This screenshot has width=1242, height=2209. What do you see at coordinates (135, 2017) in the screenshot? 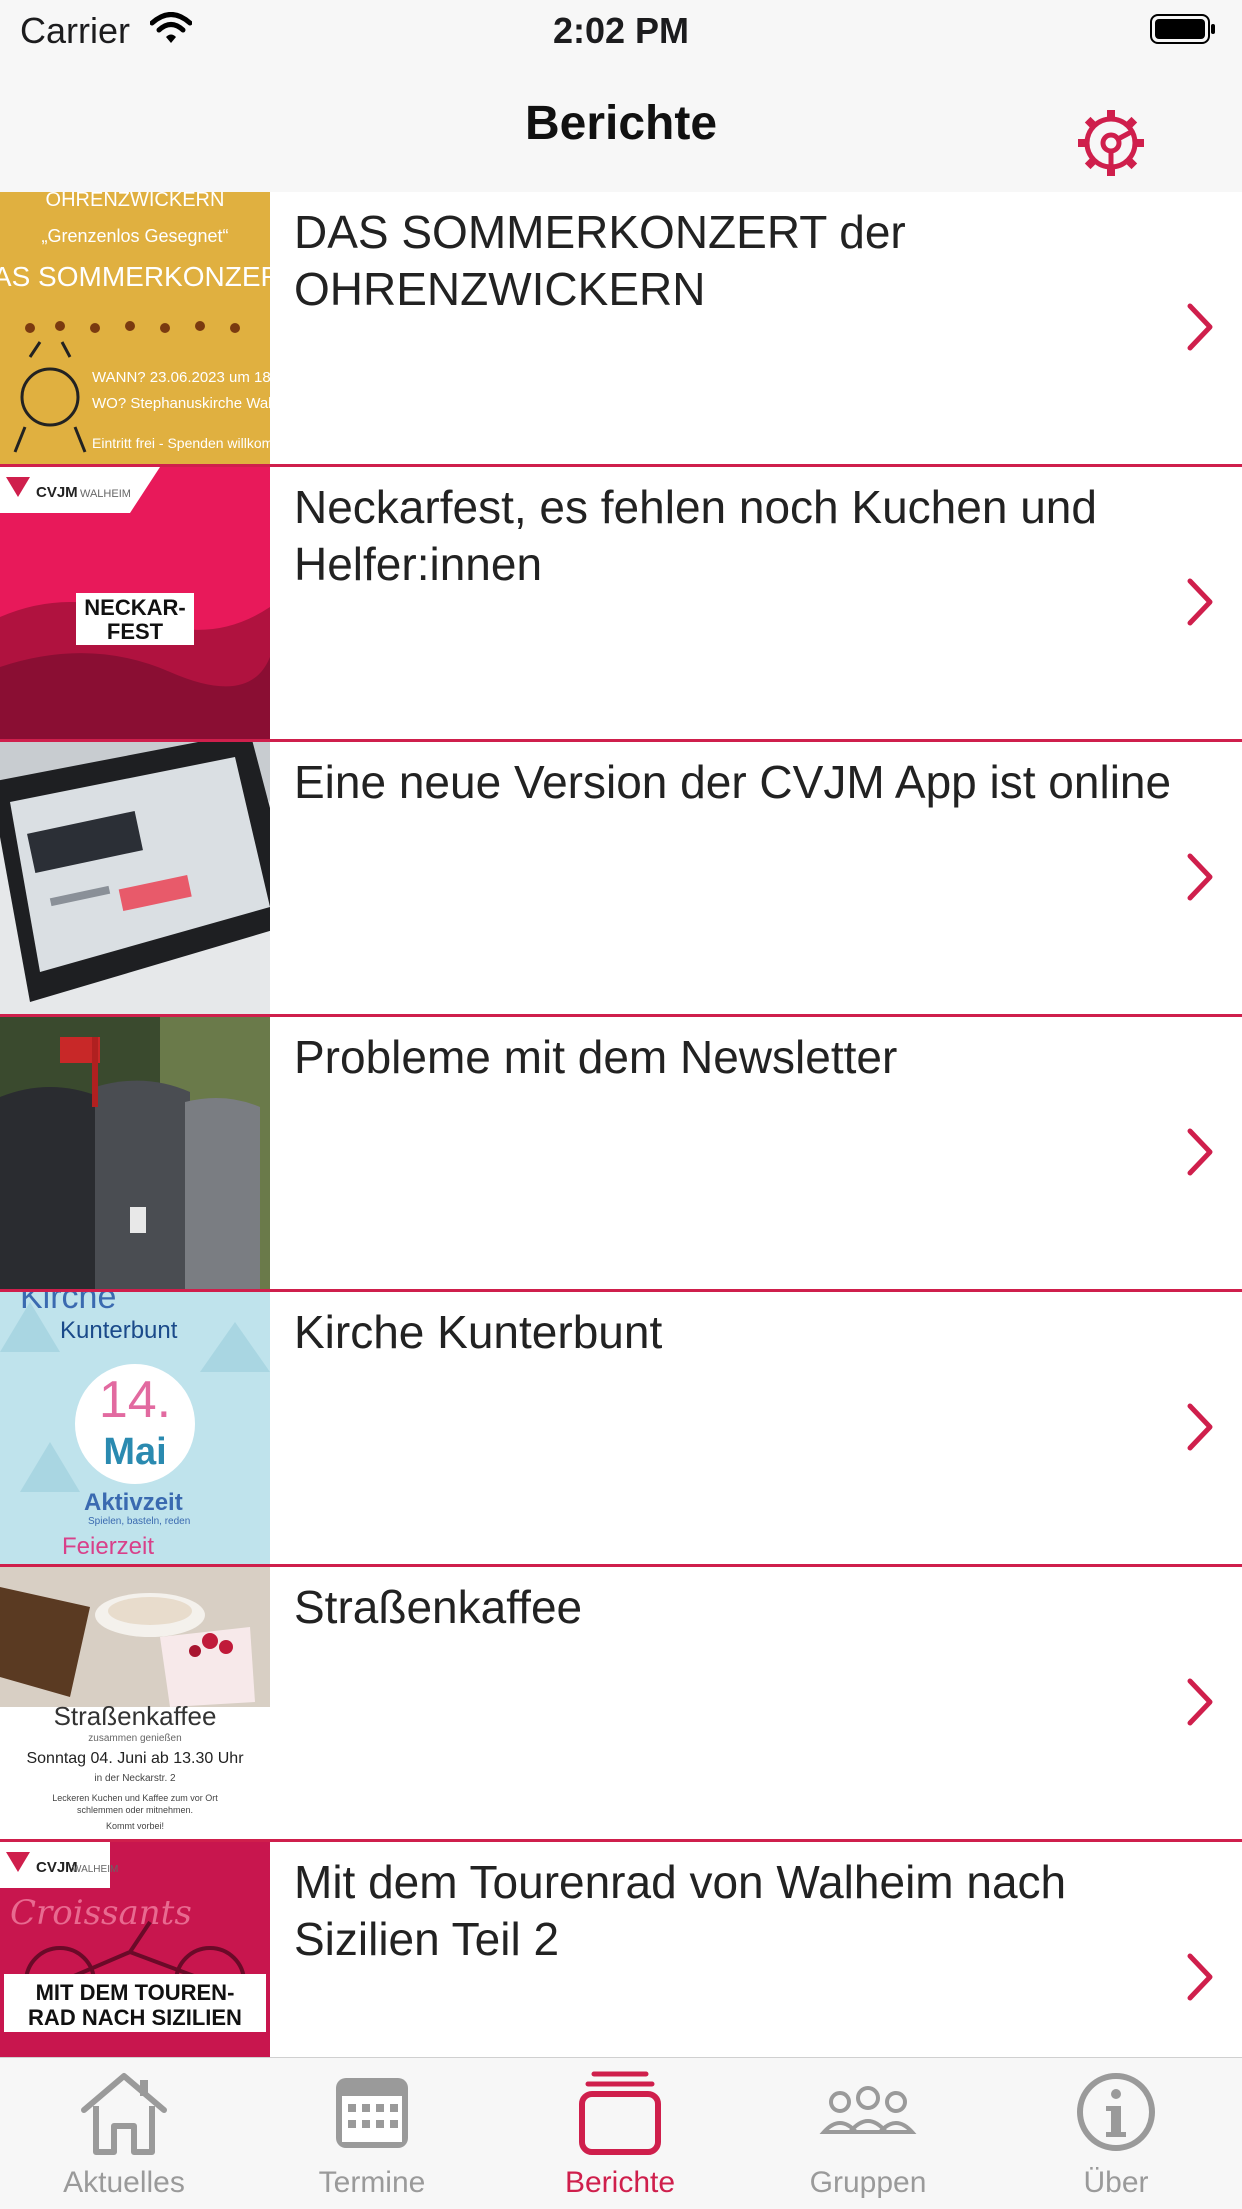
I see `thumb-label2: RAD NACH SIZILIEN` at bounding box center [135, 2017].